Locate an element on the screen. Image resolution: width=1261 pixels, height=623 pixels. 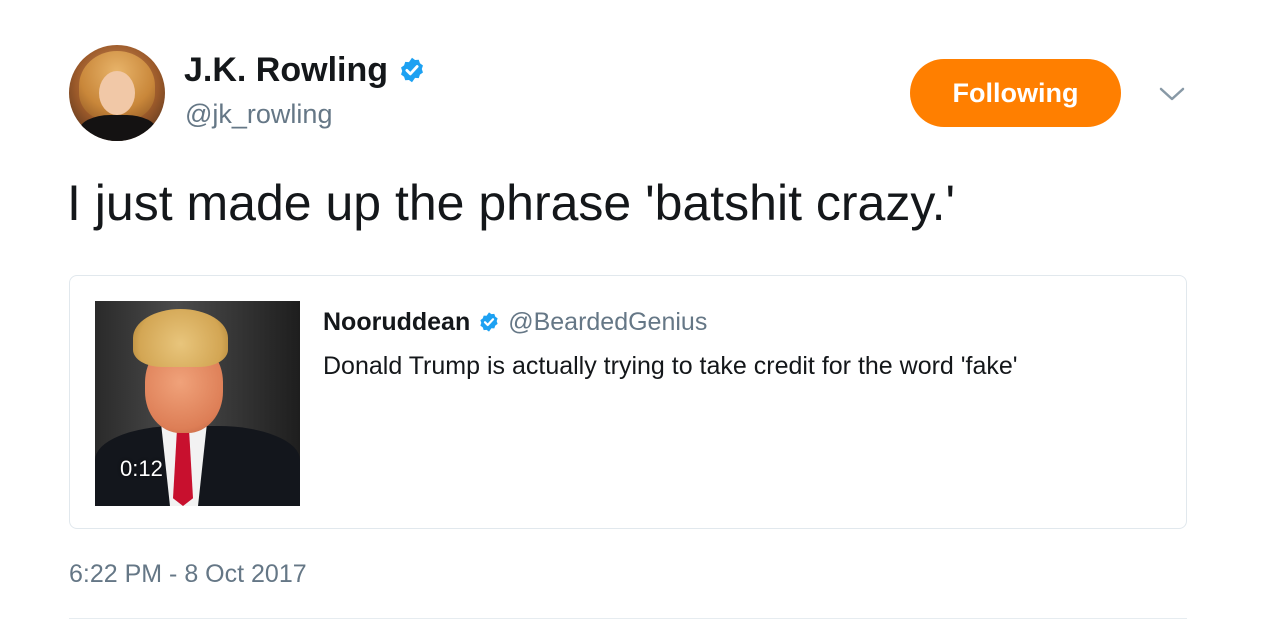
author-avatar is located at coordinates (117, 93).